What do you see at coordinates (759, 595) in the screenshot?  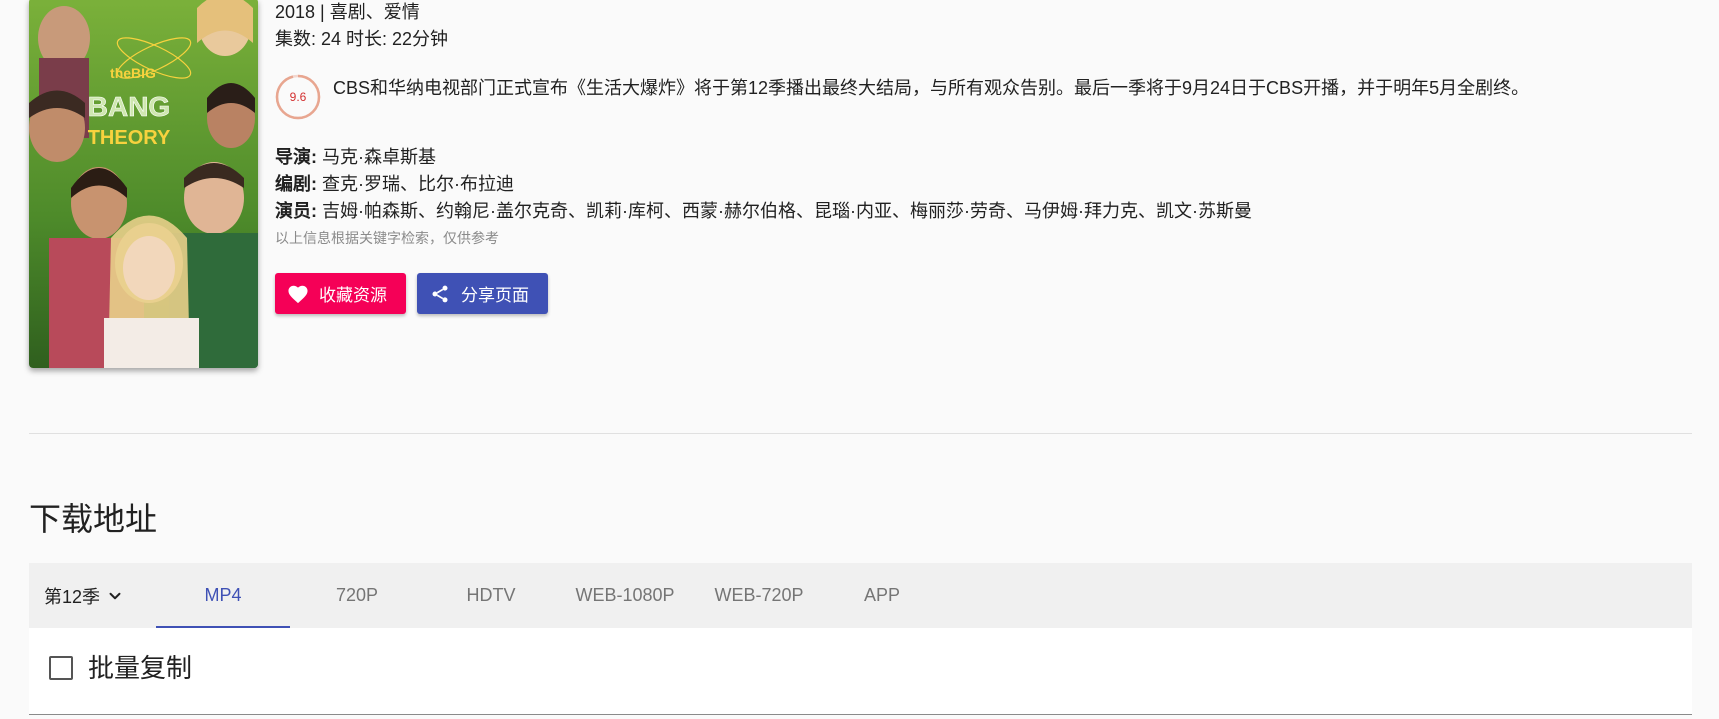 I see `tab-web-720p: WEB-720P` at bounding box center [759, 595].